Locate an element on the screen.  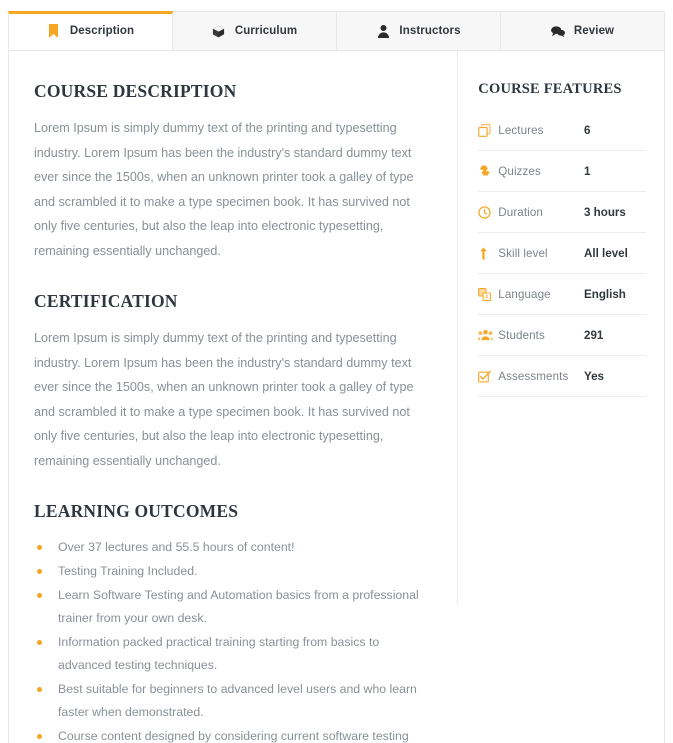
files-icon is located at coordinates (488, 130).